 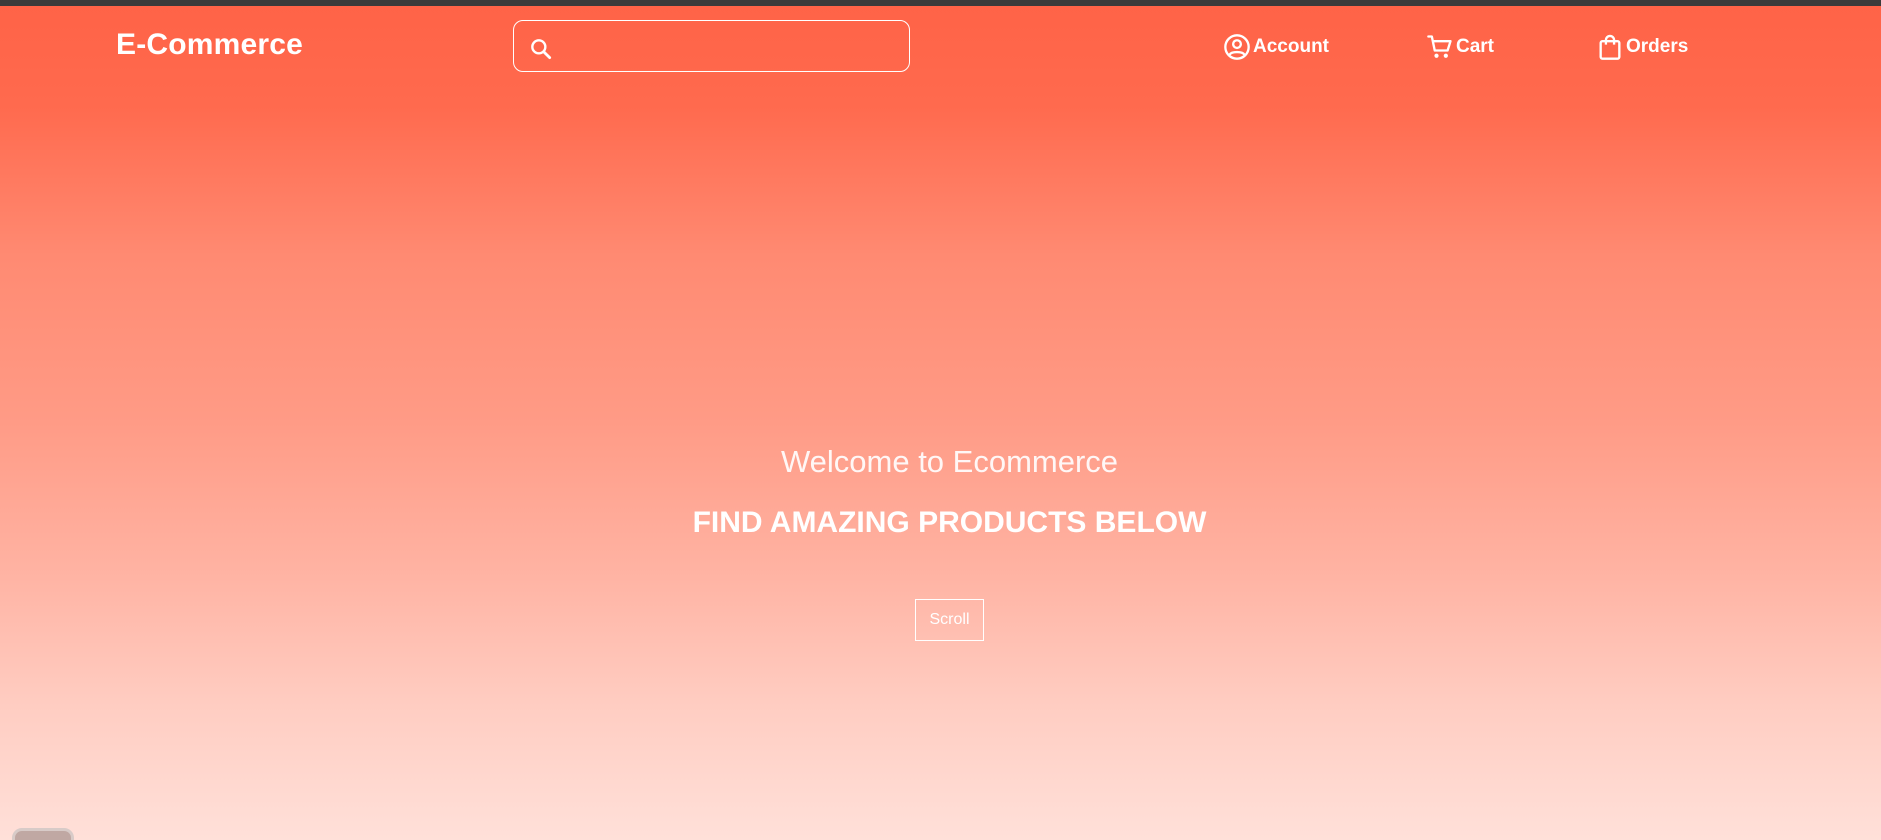 I want to click on nav-cart-label: Cart, so click(x=1475, y=46).